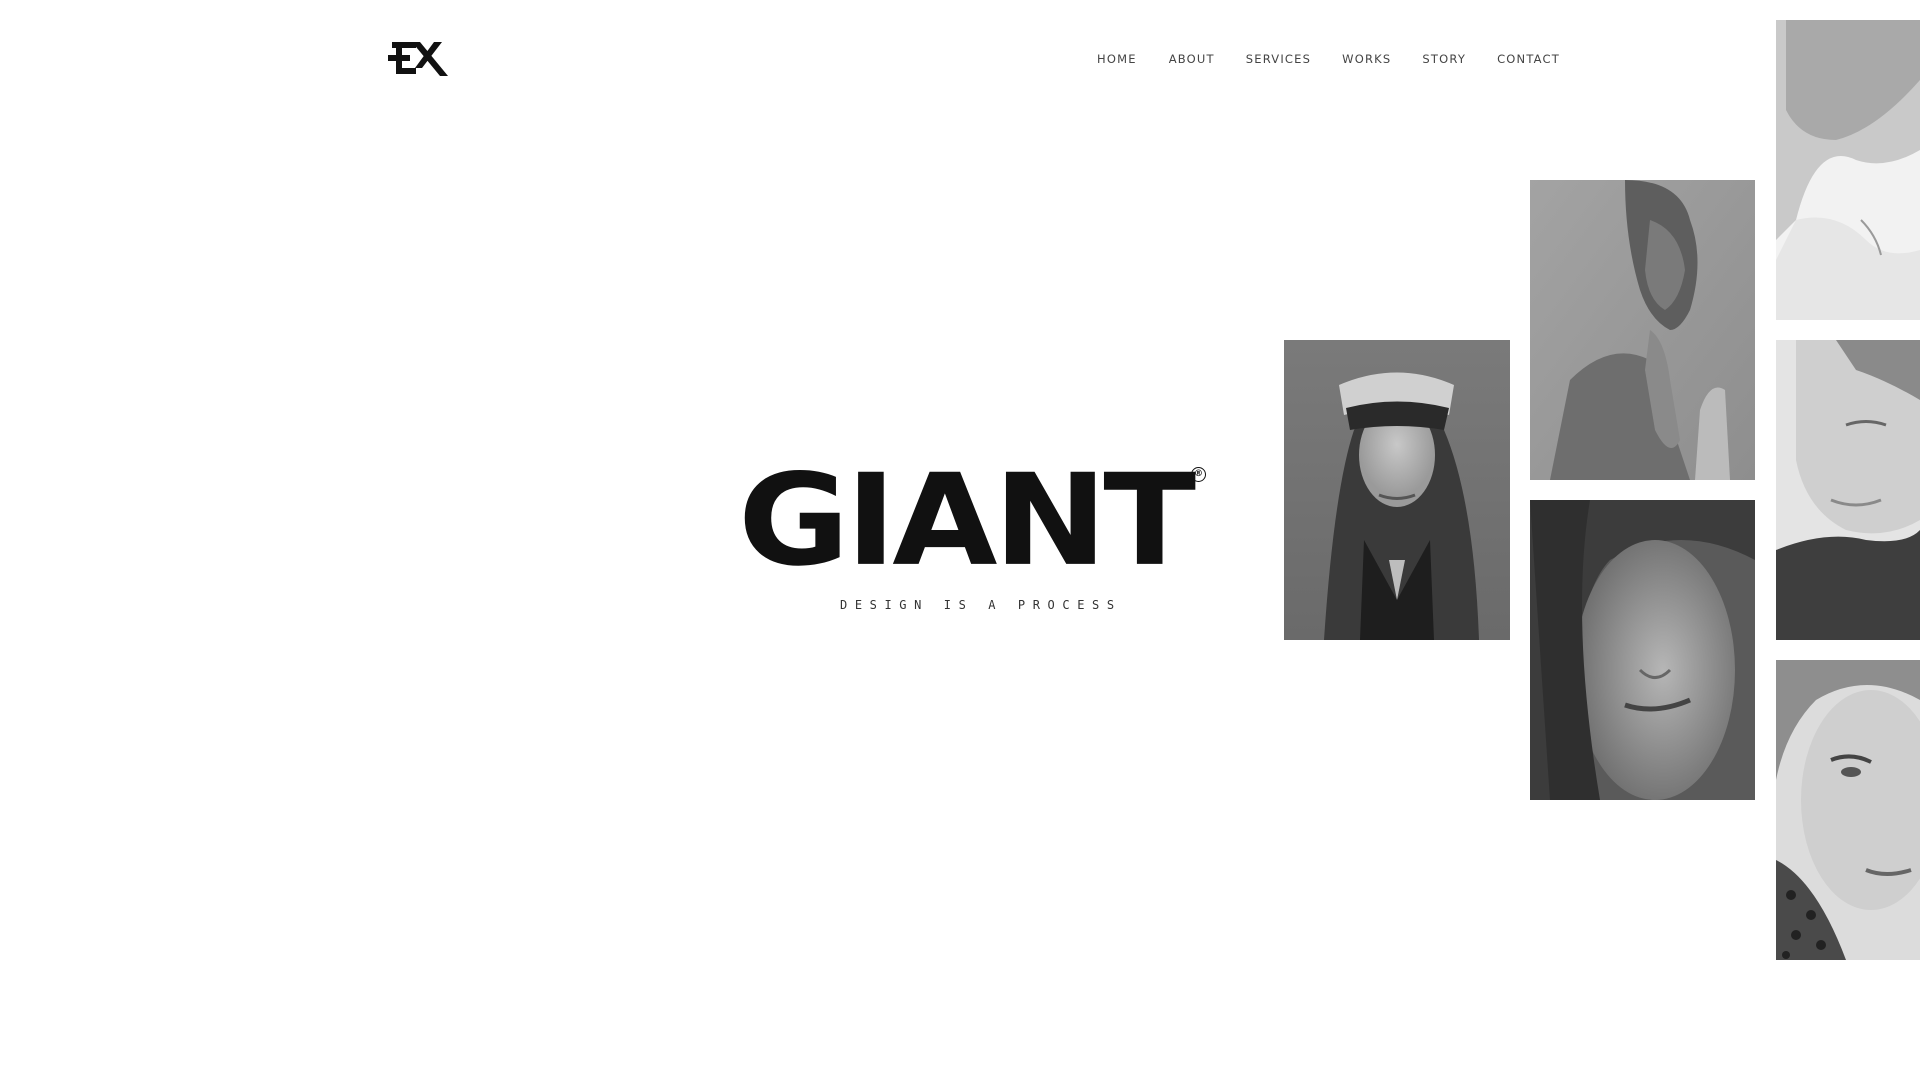 The height and width of the screenshot is (1080, 1920). Describe the element at coordinates (1848, 170) in the screenshot. I see `photo-boy-looking-down` at that location.